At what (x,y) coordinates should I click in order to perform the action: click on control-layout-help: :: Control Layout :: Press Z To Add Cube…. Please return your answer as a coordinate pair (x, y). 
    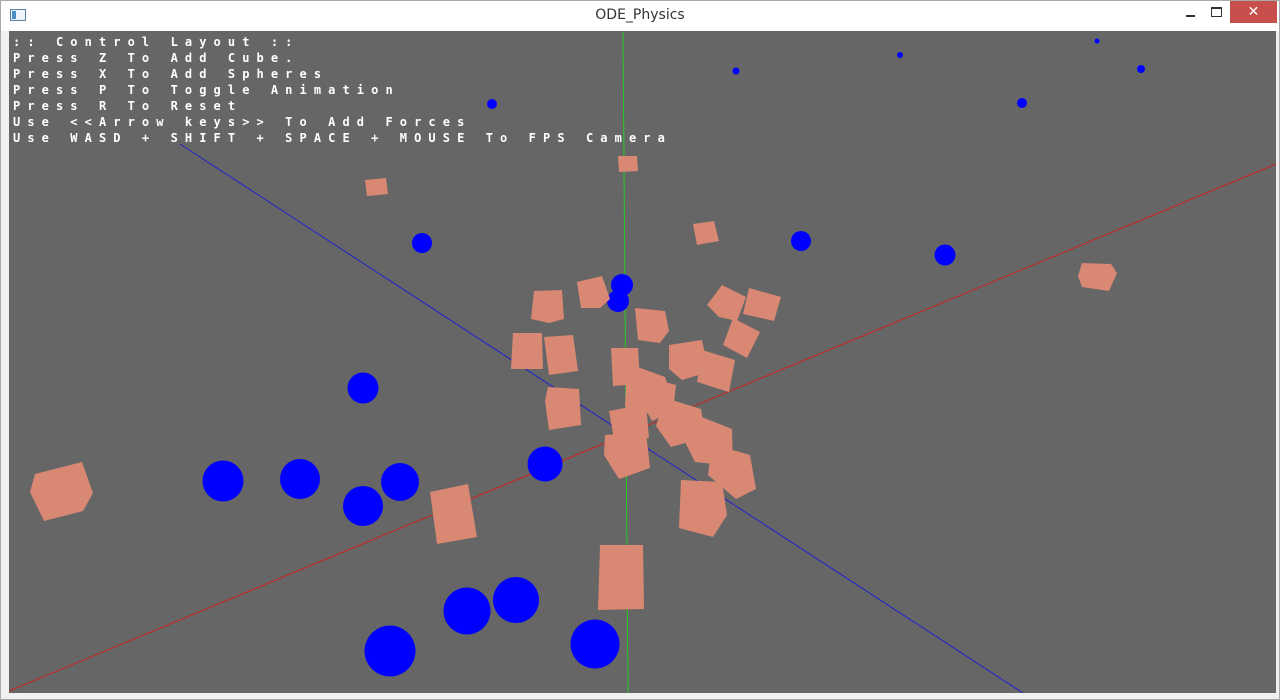
    Looking at the image, I should click on (342, 90).